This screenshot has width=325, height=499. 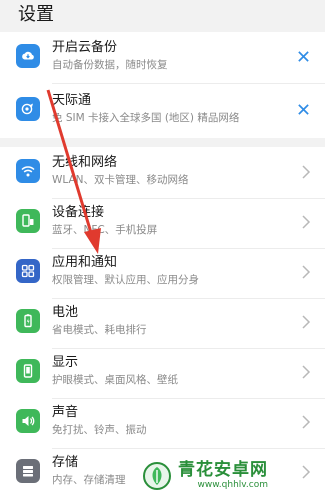 I want to click on settings-item-sublabel: 蓝牙、NFC、手机投屏, so click(x=105, y=230).